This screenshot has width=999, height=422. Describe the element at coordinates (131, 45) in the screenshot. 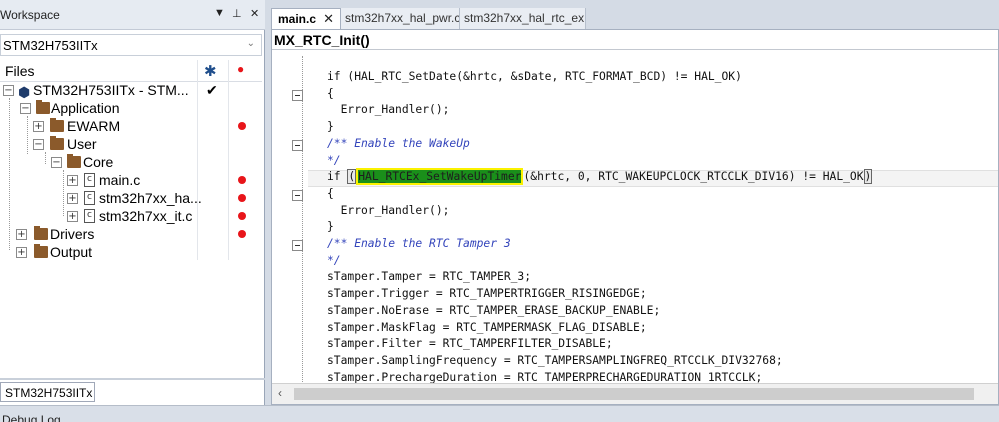

I see `configuration-select: STM32H753IITx ⌄` at that location.